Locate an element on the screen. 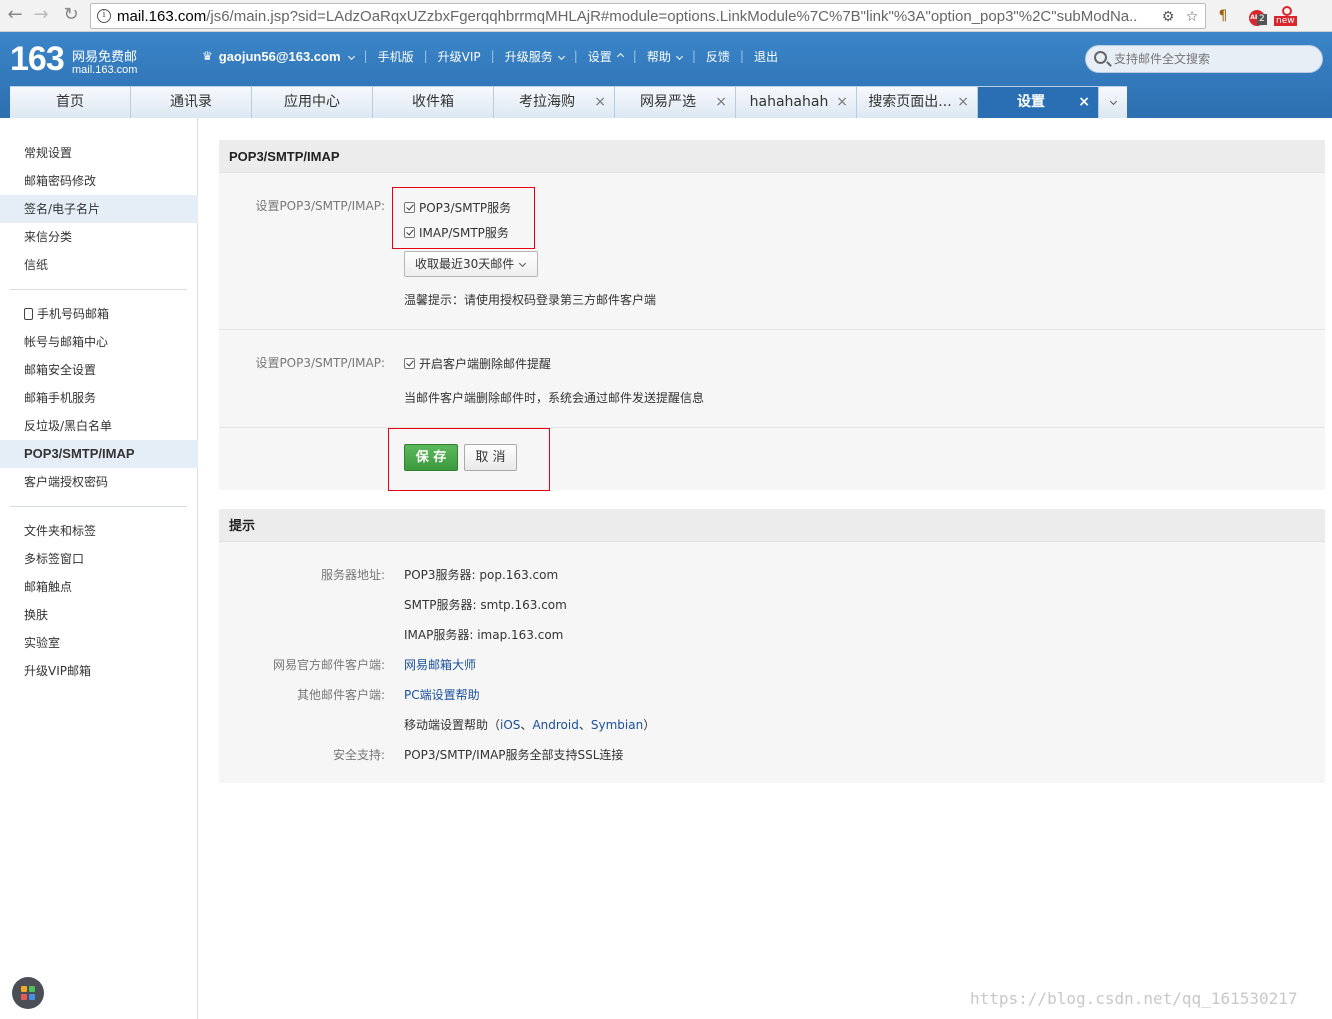 The width and height of the screenshot is (1332, 1019). sidebar-item-pop3: POP3/SMTP/IMAP is located at coordinates (99, 454).